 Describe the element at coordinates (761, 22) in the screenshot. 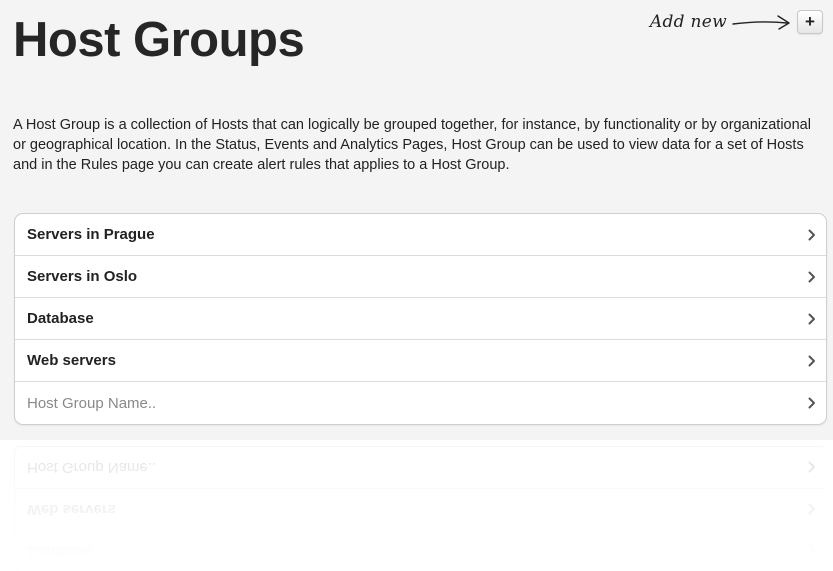

I see `hand-drawn-arrow-icon` at that location.